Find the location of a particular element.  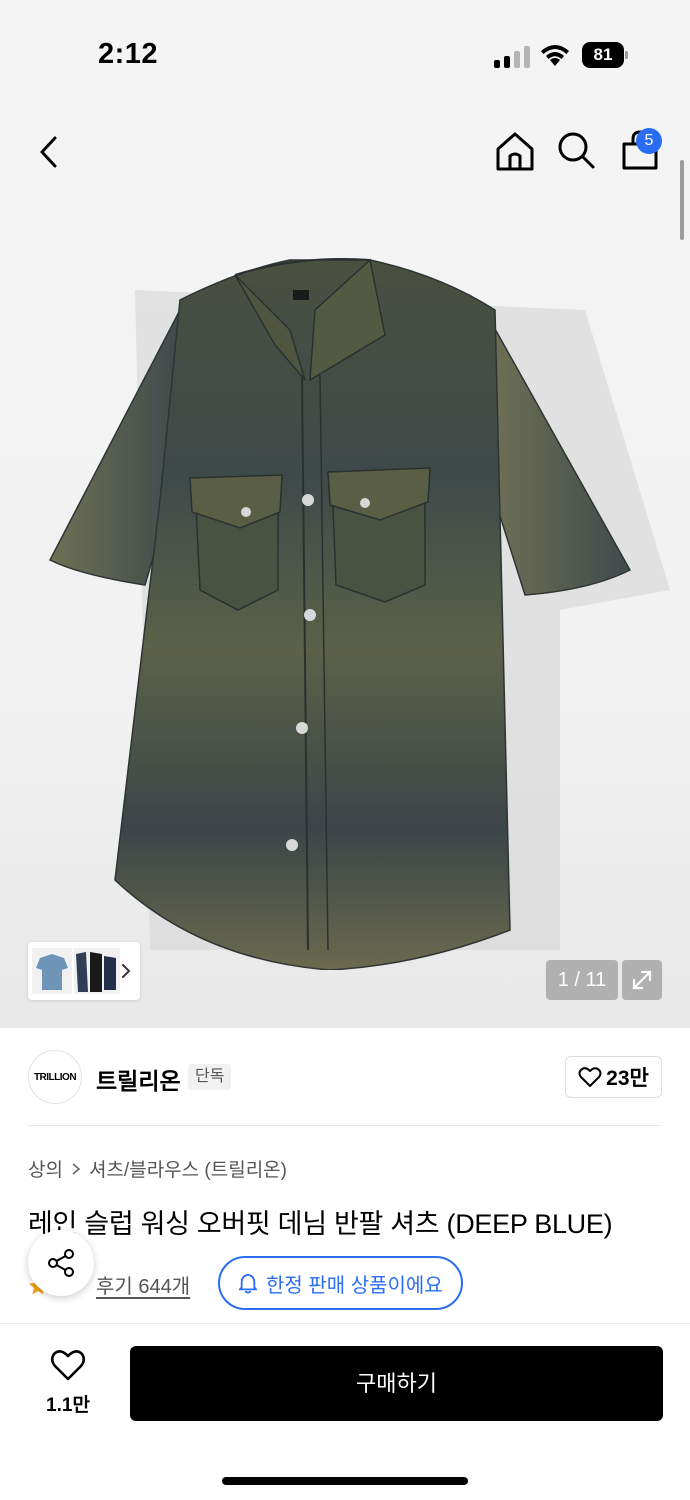

limited-notice-button: 한정 판매 상품이에요 is located at coordinates (340, 1283).